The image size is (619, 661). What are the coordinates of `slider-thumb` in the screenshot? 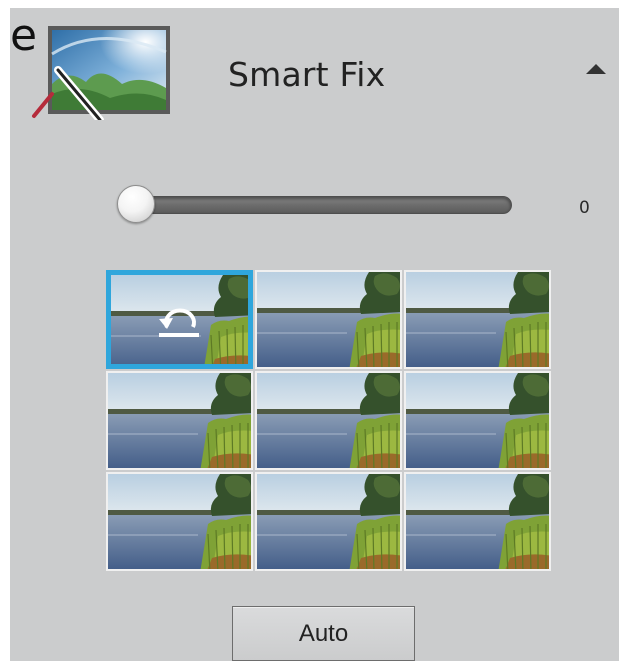 It's located at (136, 204).